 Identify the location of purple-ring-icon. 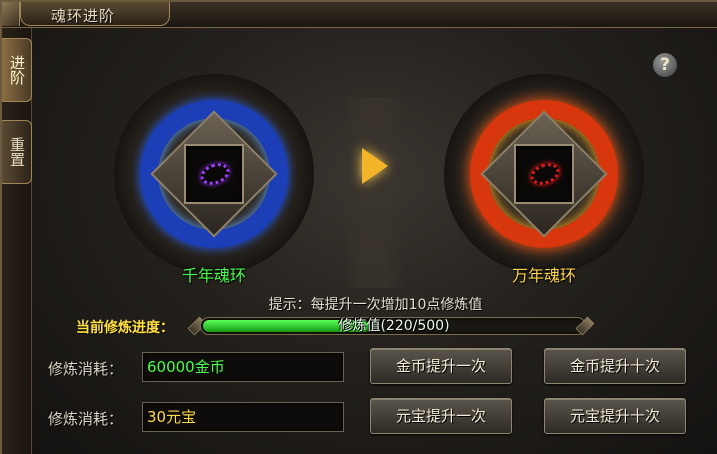
(215, 174).